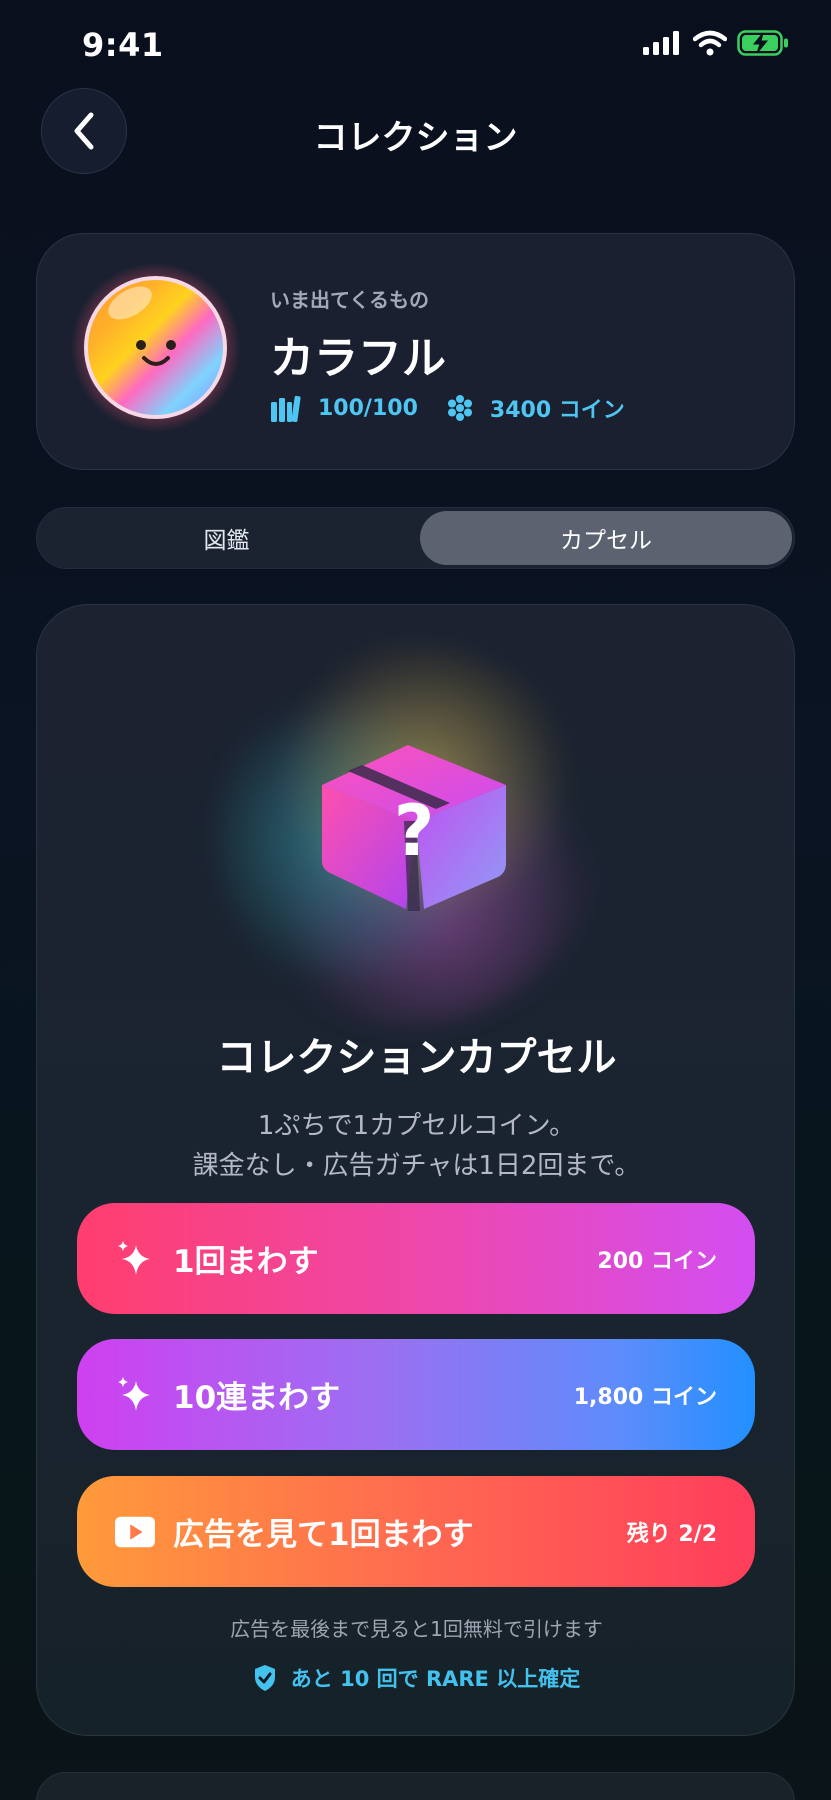 The height and width of the screenshot is (1800, 831). What do you see at coordinates (645, 1397) in the screenshot?
I see `spin-ten-price: 1,800 コイン` at bounding box center [645, 1397].